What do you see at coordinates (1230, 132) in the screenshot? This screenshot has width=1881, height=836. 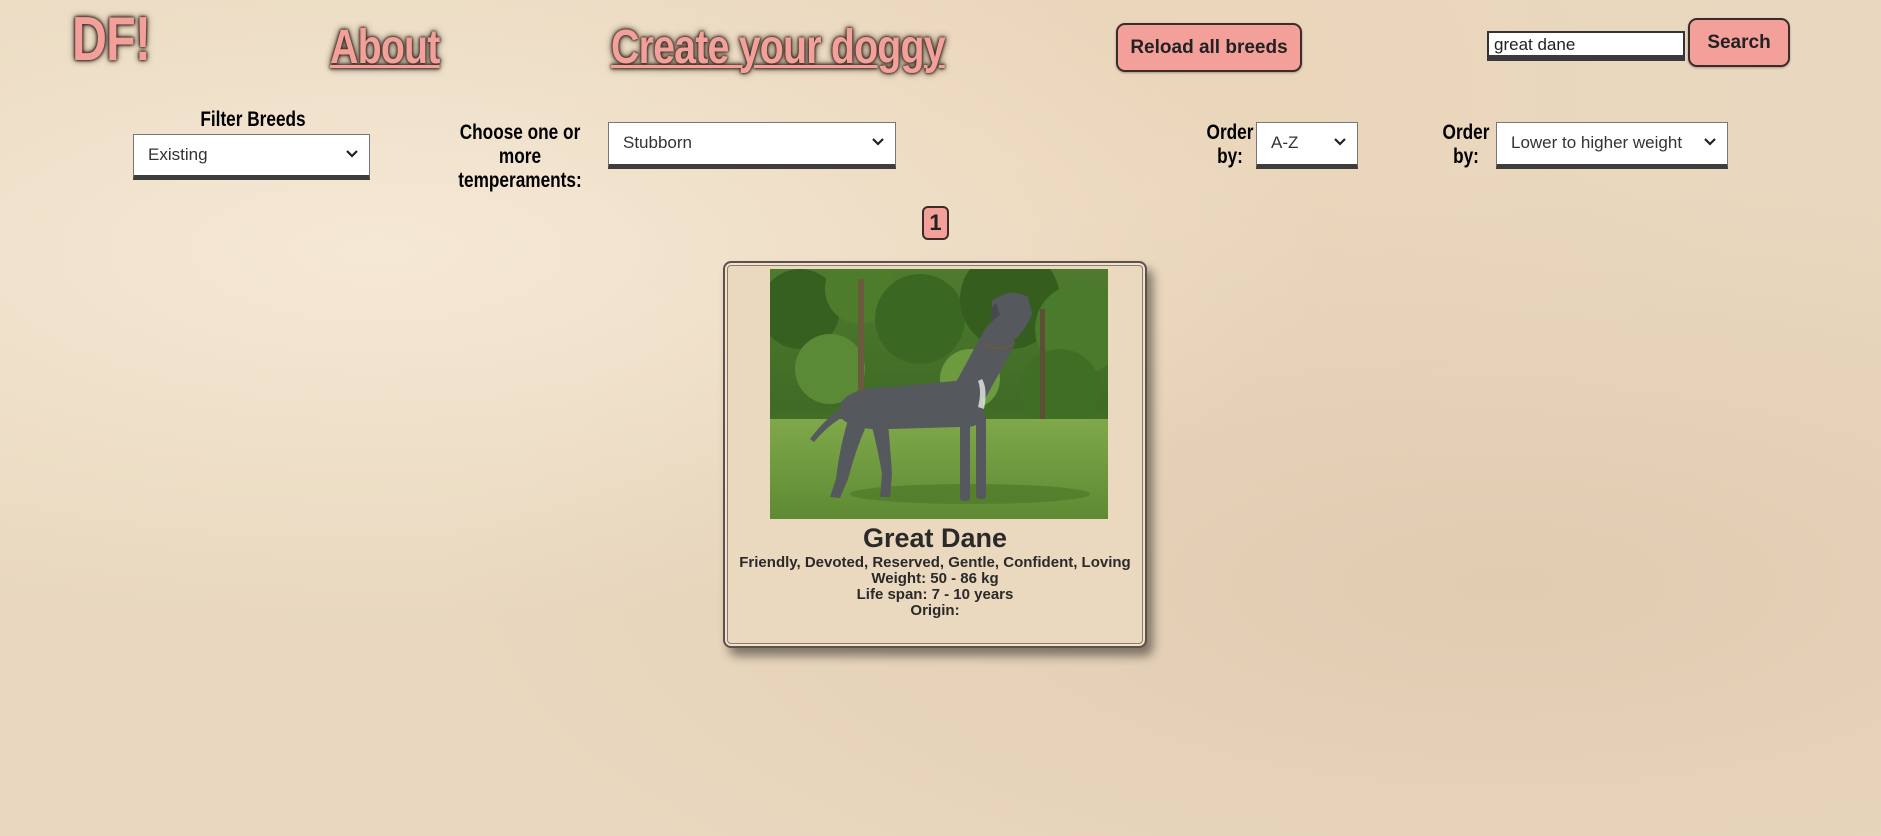 I see `order-alpha-label-line-1: Order` at bounding box center [1230, 132].